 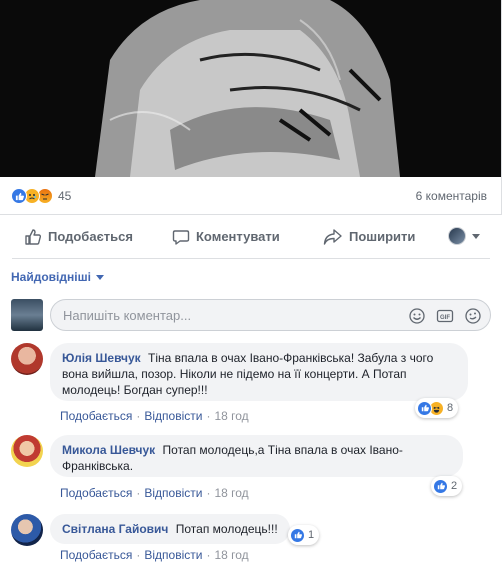 What do you see at coordinates (41, 196) in the screenshot?
I see `reactions-summary: 45` at bounding box center [41, 196].